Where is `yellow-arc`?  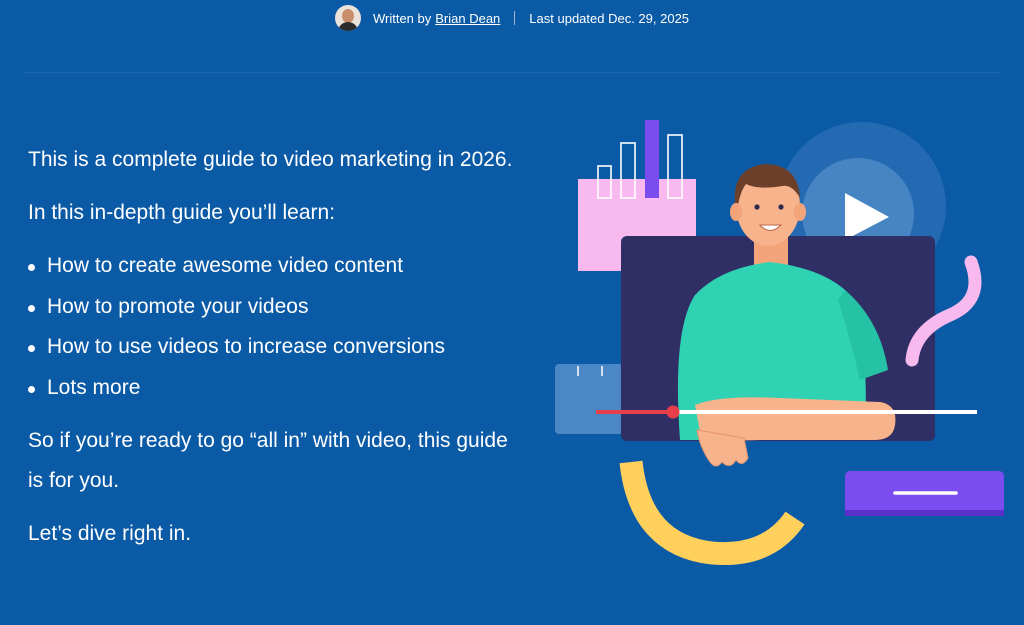
yellow-arc is located at coordinates (712, 513).